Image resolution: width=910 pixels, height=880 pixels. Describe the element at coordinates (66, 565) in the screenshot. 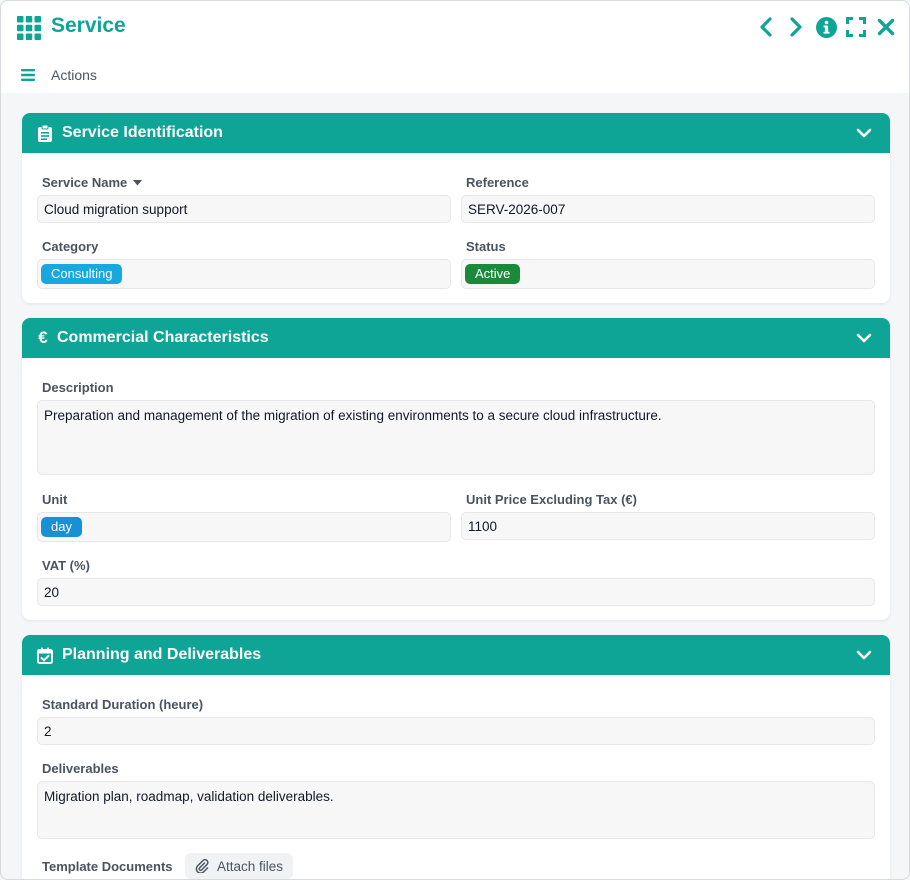

I see `vat-label: VAT (%)` at that location.